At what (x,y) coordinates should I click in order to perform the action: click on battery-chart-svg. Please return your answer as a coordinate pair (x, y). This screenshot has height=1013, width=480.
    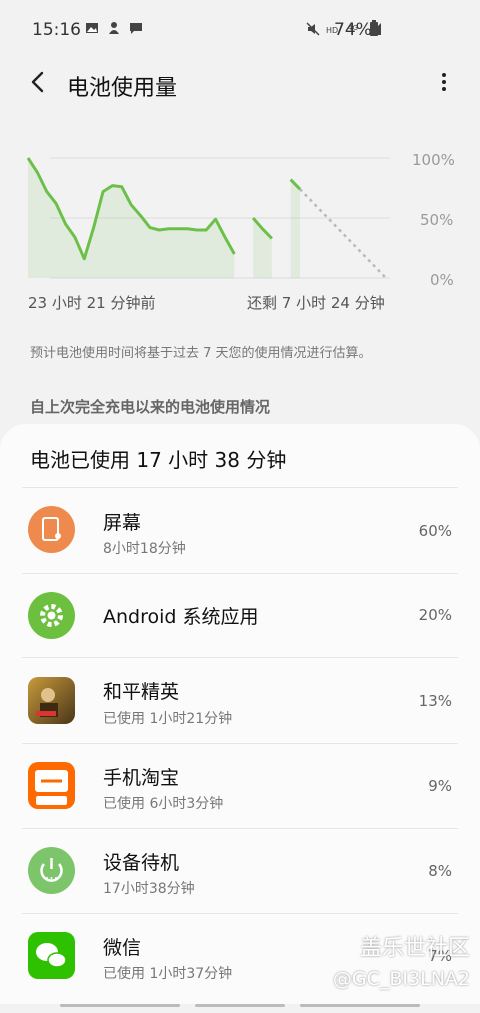
    Looking at the image, I should click on (208, 218).